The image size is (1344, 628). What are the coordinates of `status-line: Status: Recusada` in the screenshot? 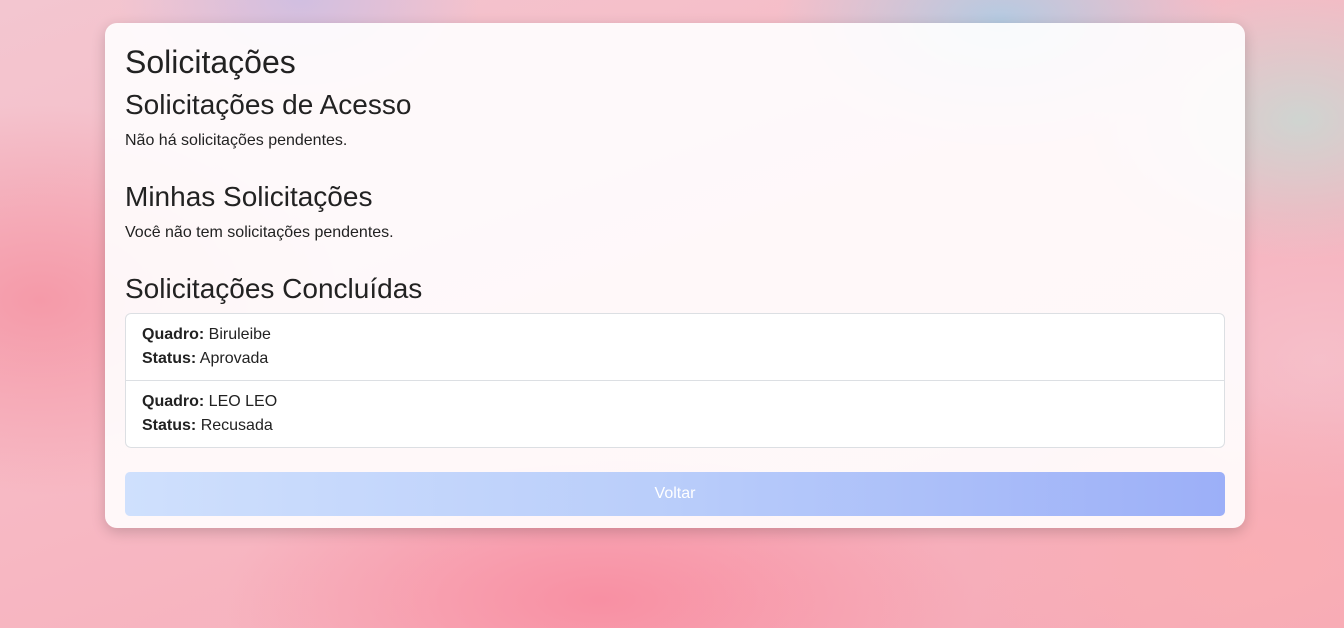 It's located at (675, 426).